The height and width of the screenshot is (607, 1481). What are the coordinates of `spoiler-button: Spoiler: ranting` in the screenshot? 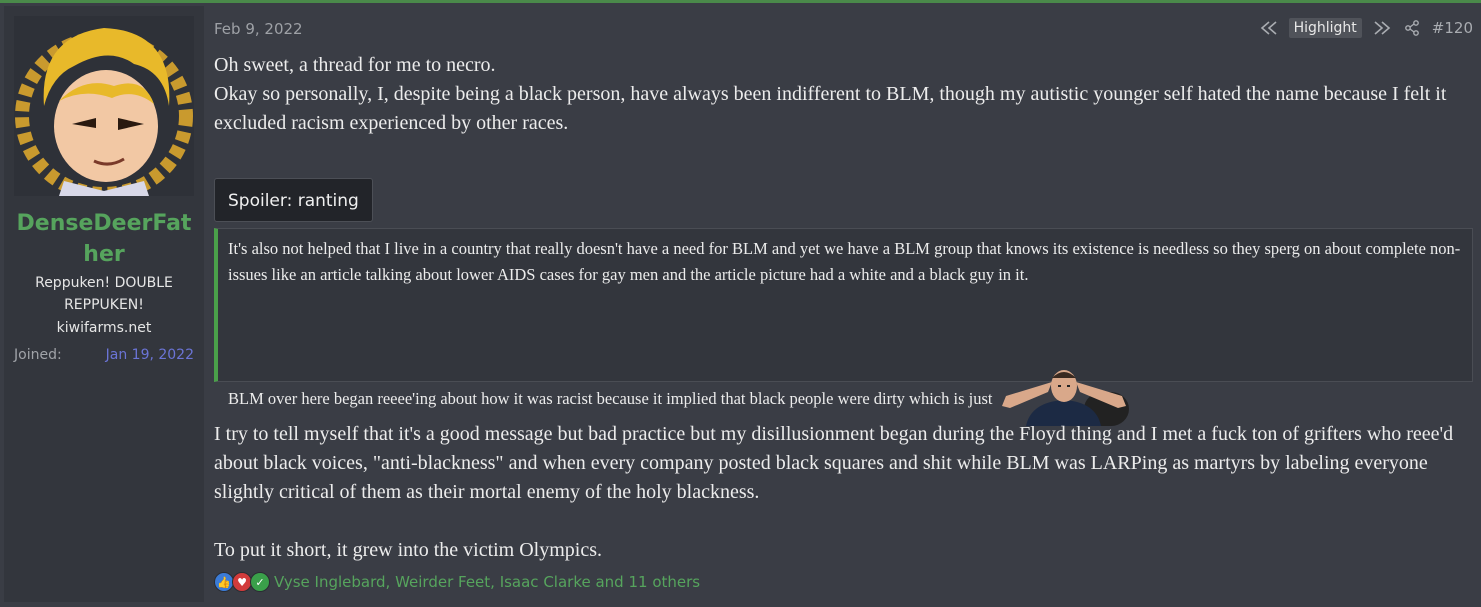 It's located at (293, 200).